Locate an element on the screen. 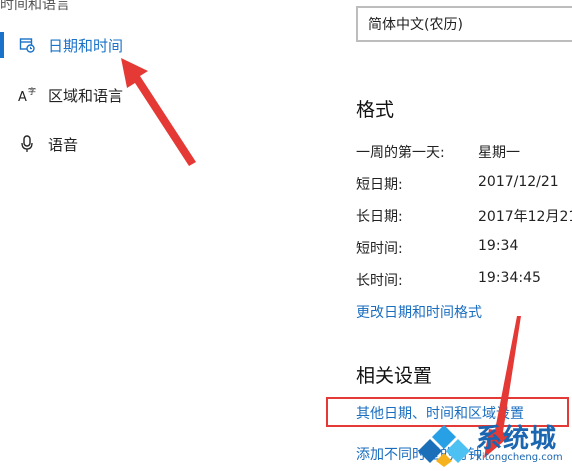 The height and width of the screenshot is (471, 572). calendar-dropdown: 简体中文(农历) is located at coordinates (464, 24).